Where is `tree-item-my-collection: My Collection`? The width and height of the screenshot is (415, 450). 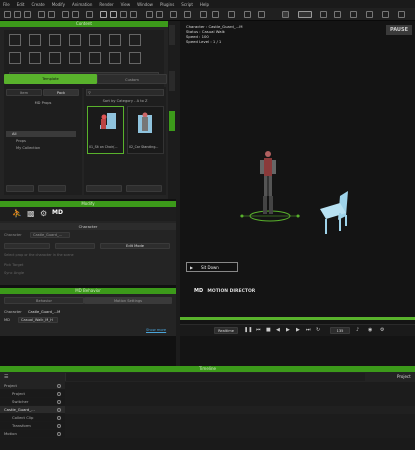 tree-item-my-collection: My Collection is located at coordinates (44, 148).